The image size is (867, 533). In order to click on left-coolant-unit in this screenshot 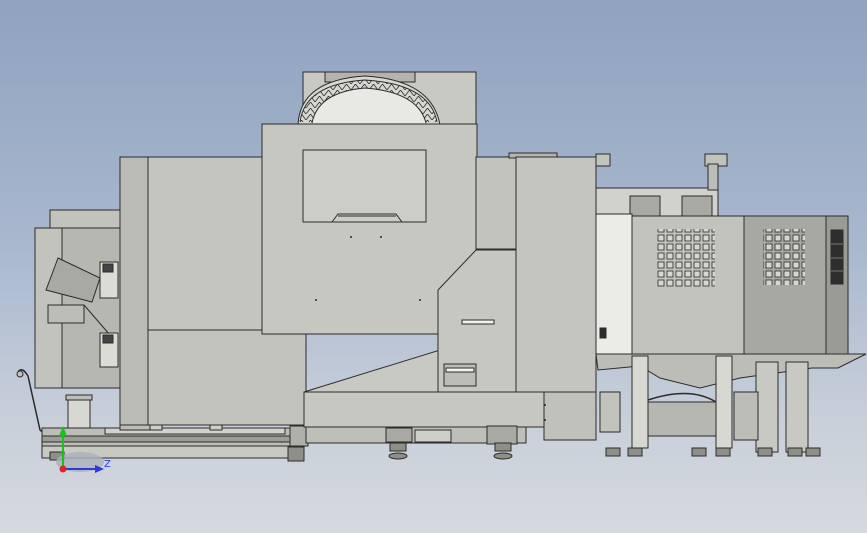, I will do `click(68, 325)`.